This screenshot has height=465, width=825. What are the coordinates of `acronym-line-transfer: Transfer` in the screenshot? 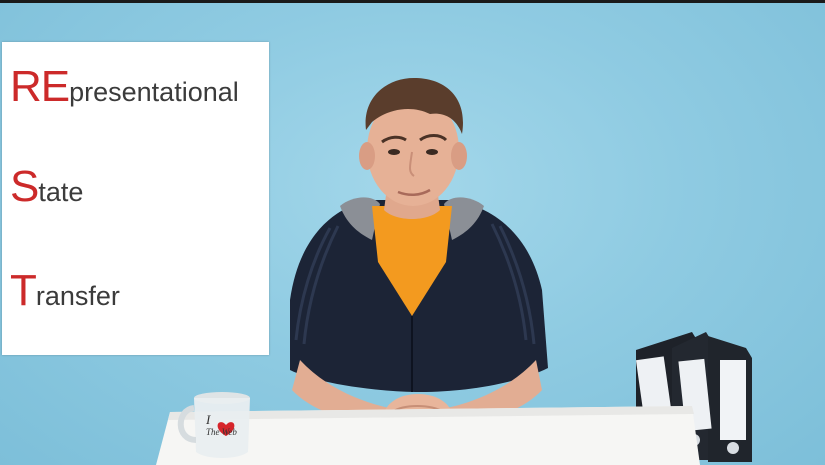 It's located at (65, 291).